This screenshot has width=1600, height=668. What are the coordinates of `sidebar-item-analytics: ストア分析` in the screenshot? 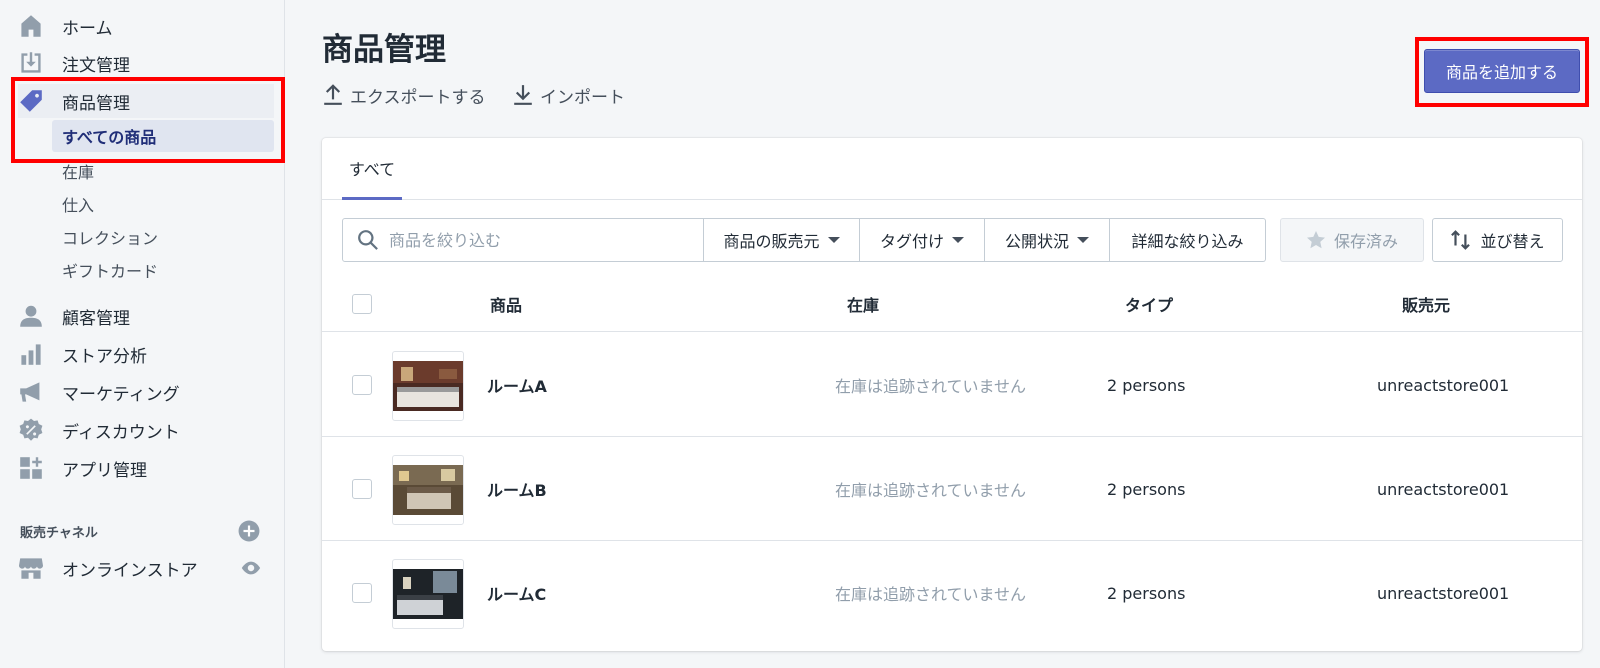 It's located at (146, 354).